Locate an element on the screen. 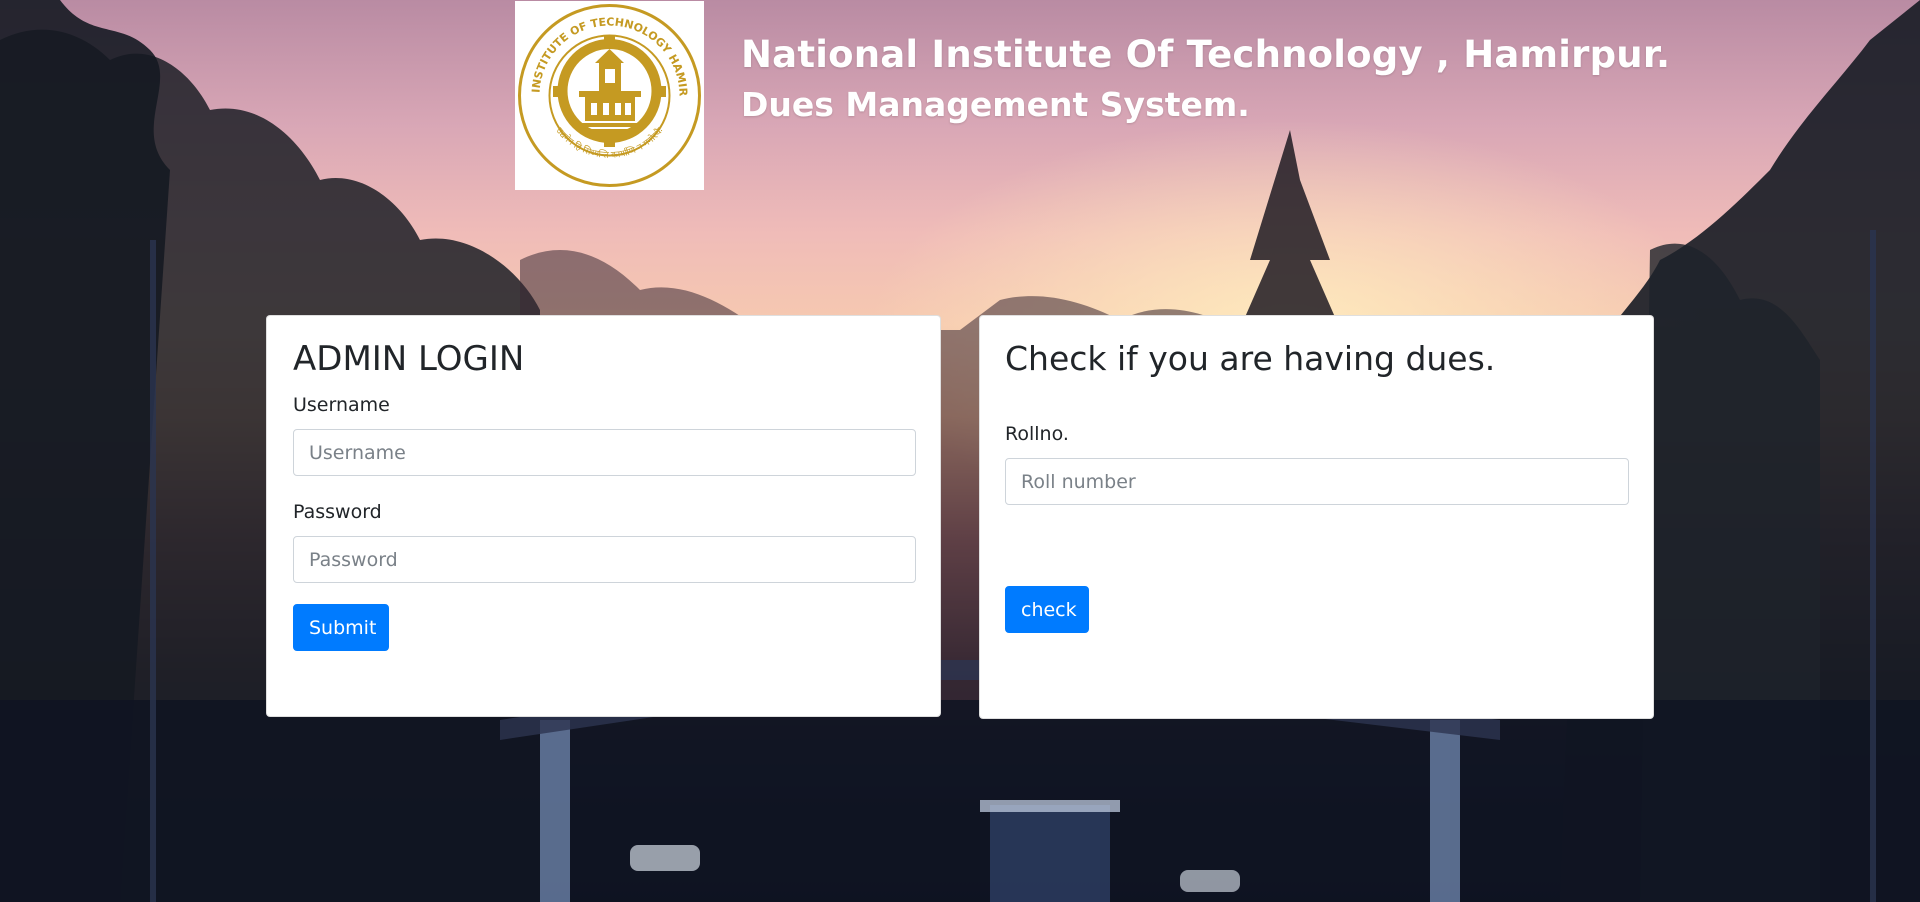 This screenshot has height=902, width=1920. dues-check-heading: Check if you are having dues. is located at coordinates (1250, 358).